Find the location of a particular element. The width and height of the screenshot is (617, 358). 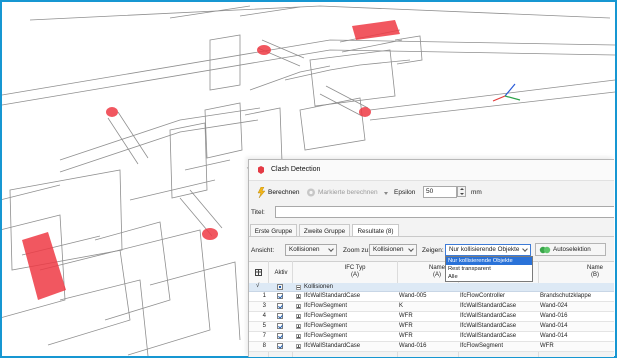

auto-select-icon is located at coordinates (545, 250).